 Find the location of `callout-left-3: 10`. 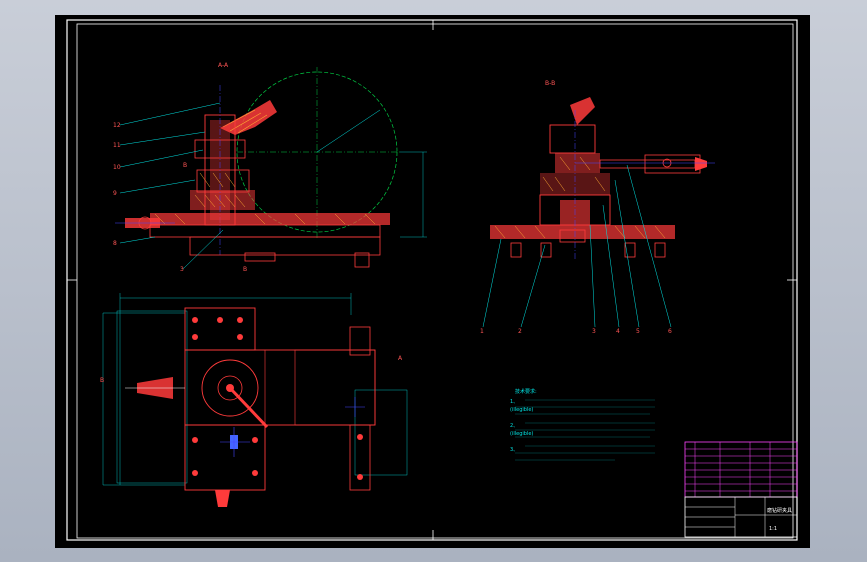

callout-left-3: 10 is located at coordinates (117, 167).